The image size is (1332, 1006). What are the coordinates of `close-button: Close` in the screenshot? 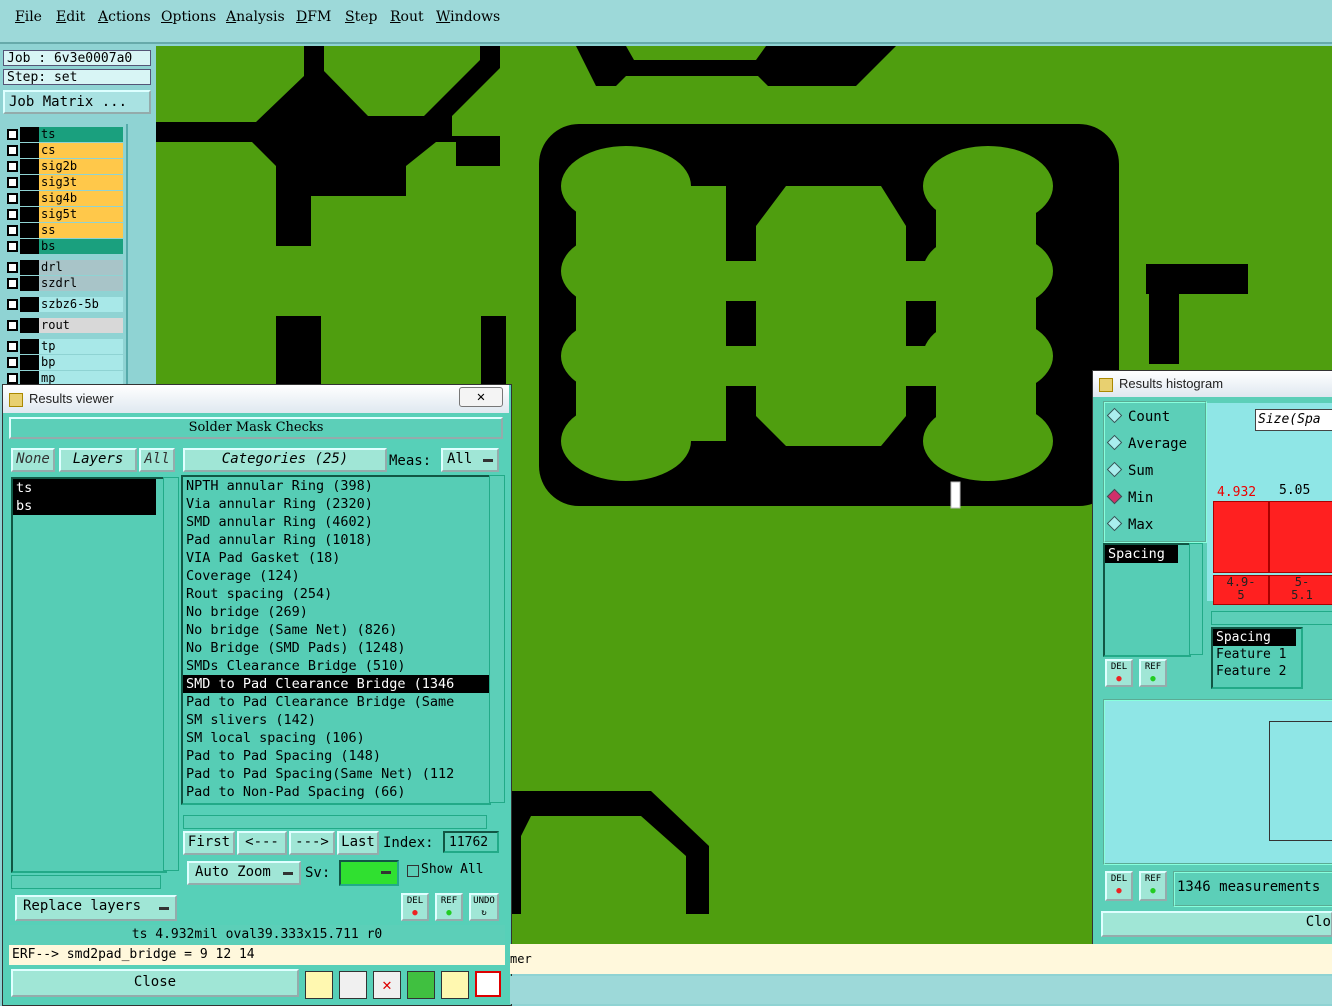 It's located at (155, 983).